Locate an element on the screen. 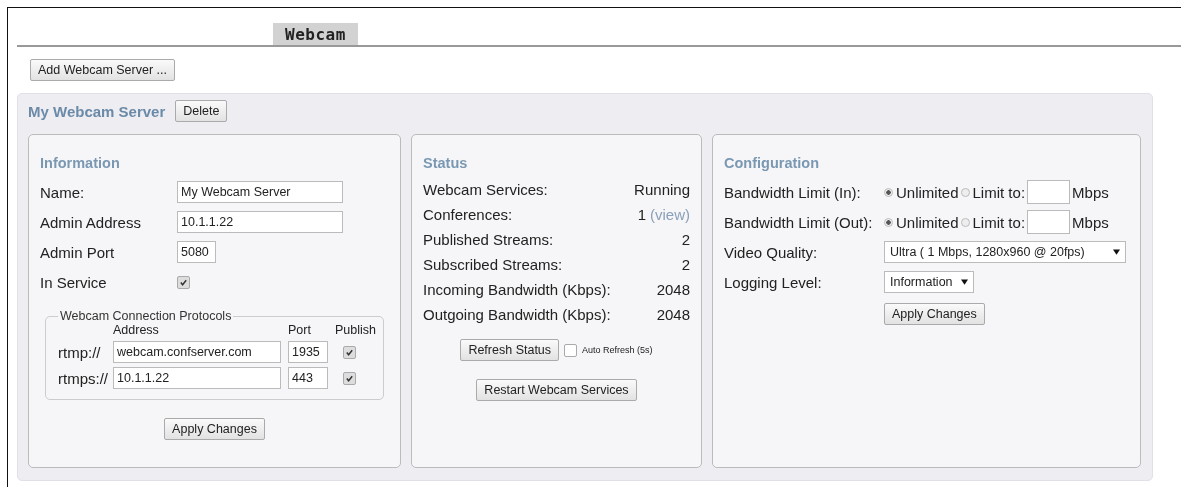 The height and width of the screenshot is (487, 1181). auto-refresh-label: Auto Refresh (5s) is located at coordinates (617, 350).